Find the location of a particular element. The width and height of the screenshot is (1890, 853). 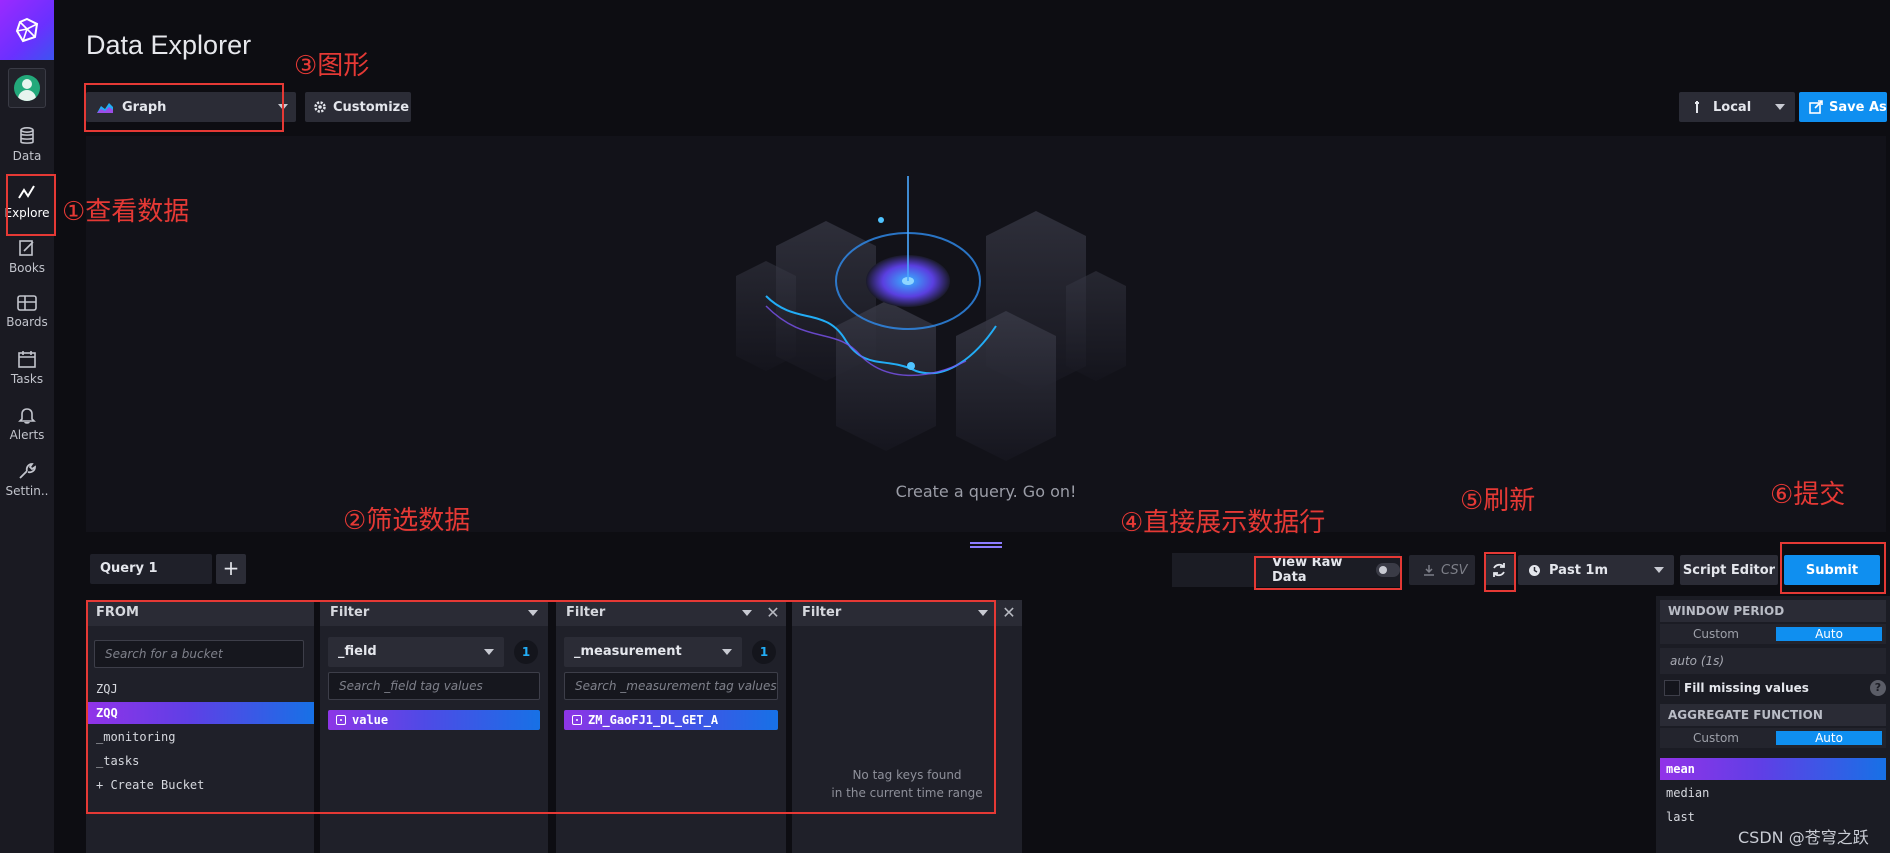

resize-handle is located at coordinates (986, 545).